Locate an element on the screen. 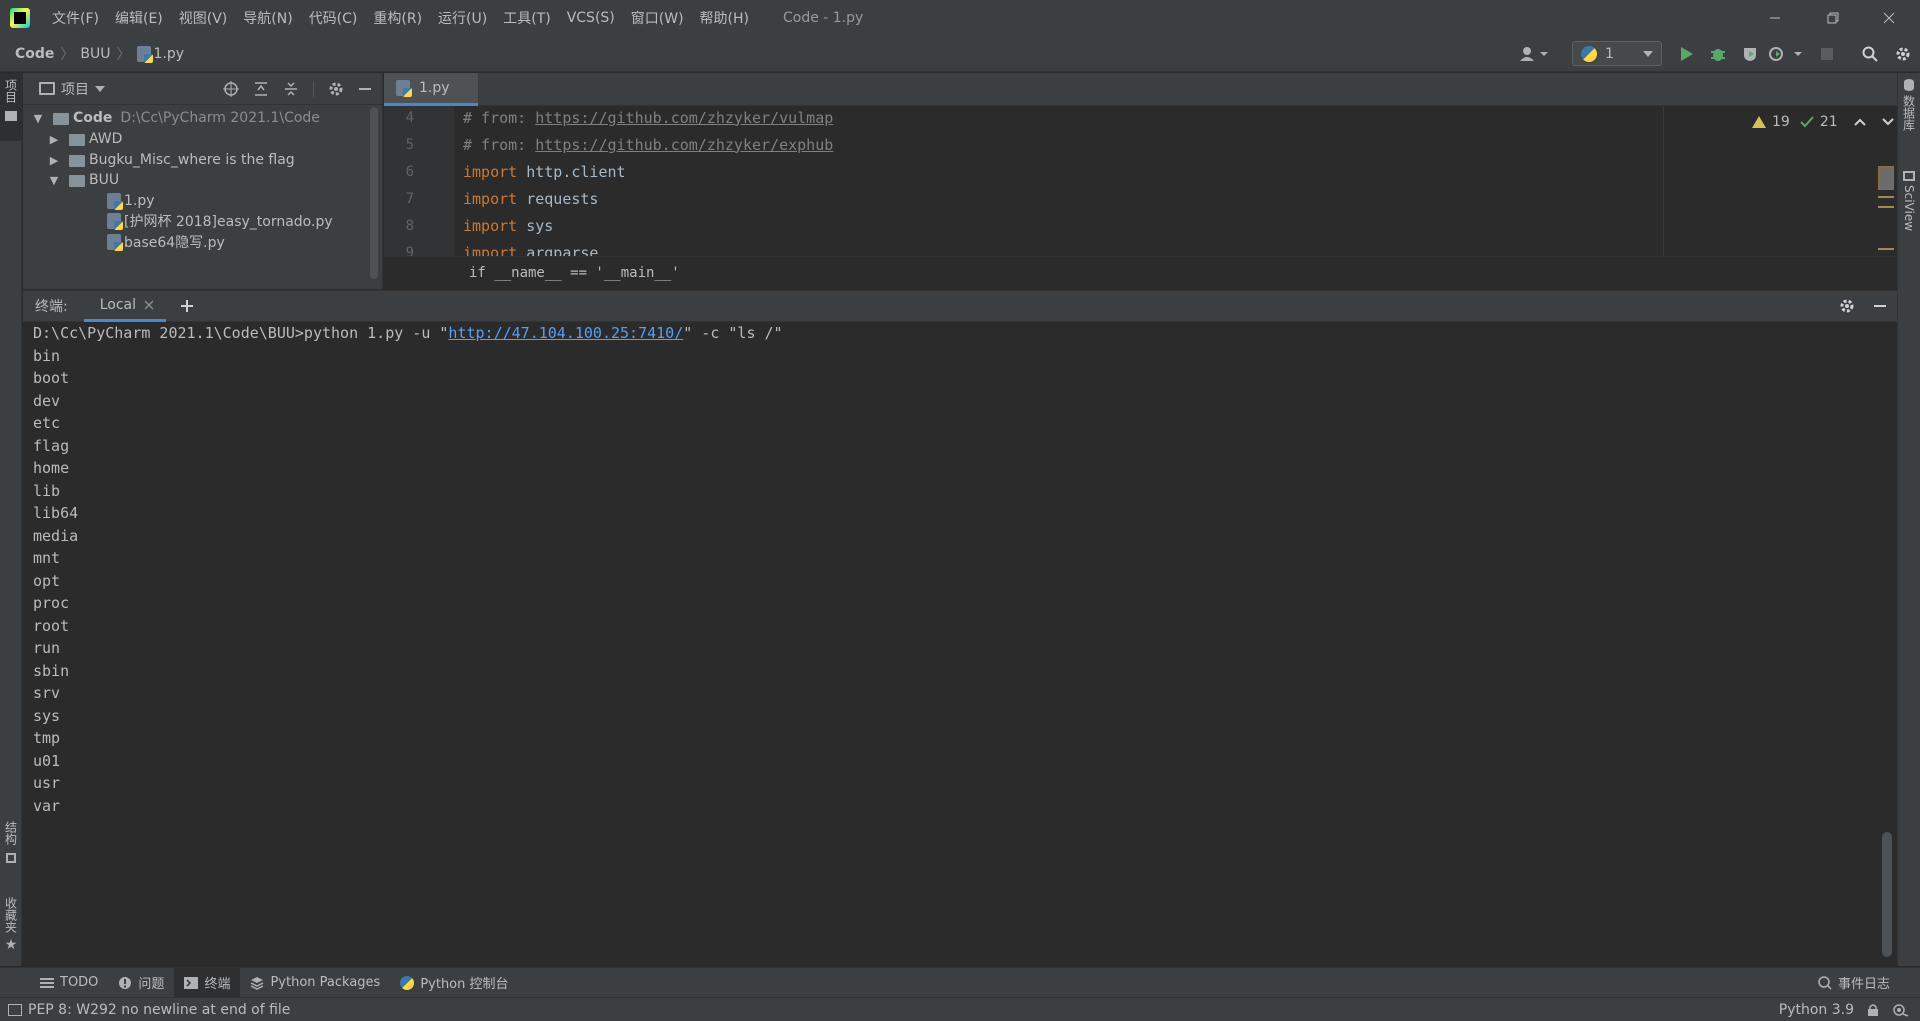 This screenshot has width=1920, height=1021. terminal-output-line: srv is located at coordinates (47, 693).